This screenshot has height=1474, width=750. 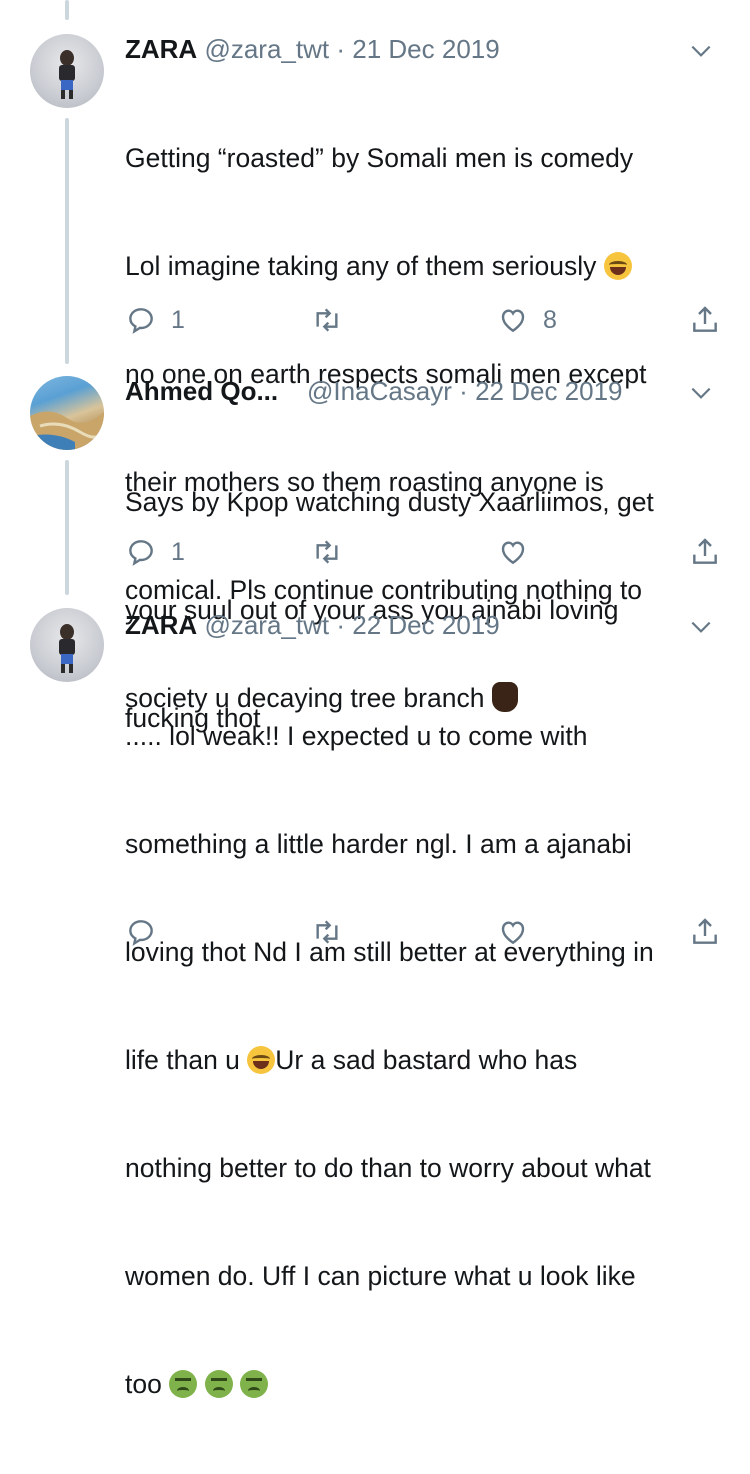 I want to click on share-button, so click(x=705, y=932).